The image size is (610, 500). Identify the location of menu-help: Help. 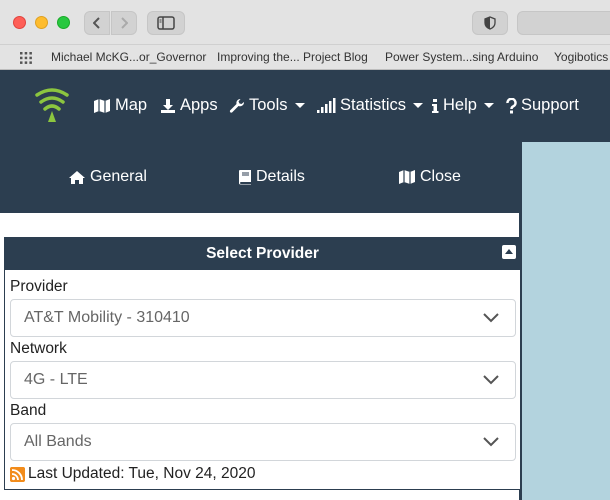
(462, 105).